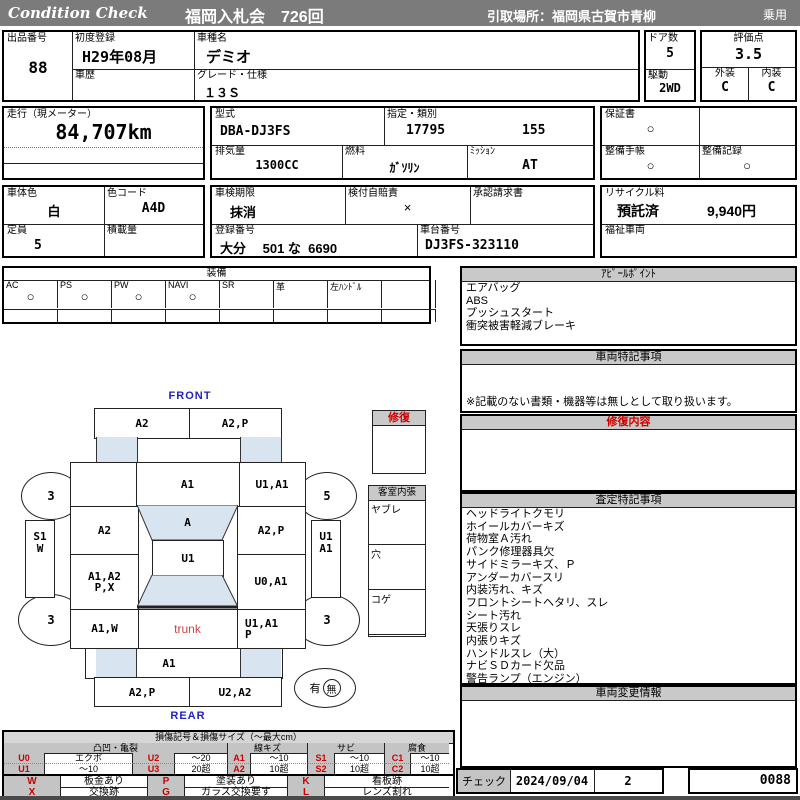 This screenshot has width=800, height=800. I want to click on maintenance-record-mark: ○, so click(747, 165).